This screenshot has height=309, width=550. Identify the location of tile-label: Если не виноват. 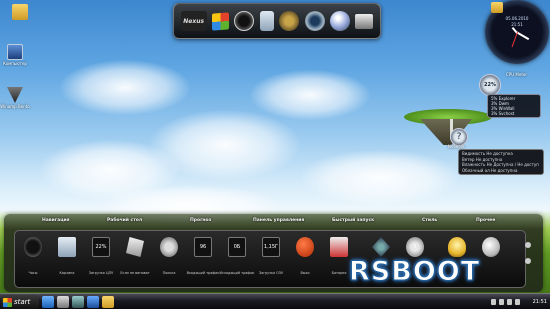
(135, 273).